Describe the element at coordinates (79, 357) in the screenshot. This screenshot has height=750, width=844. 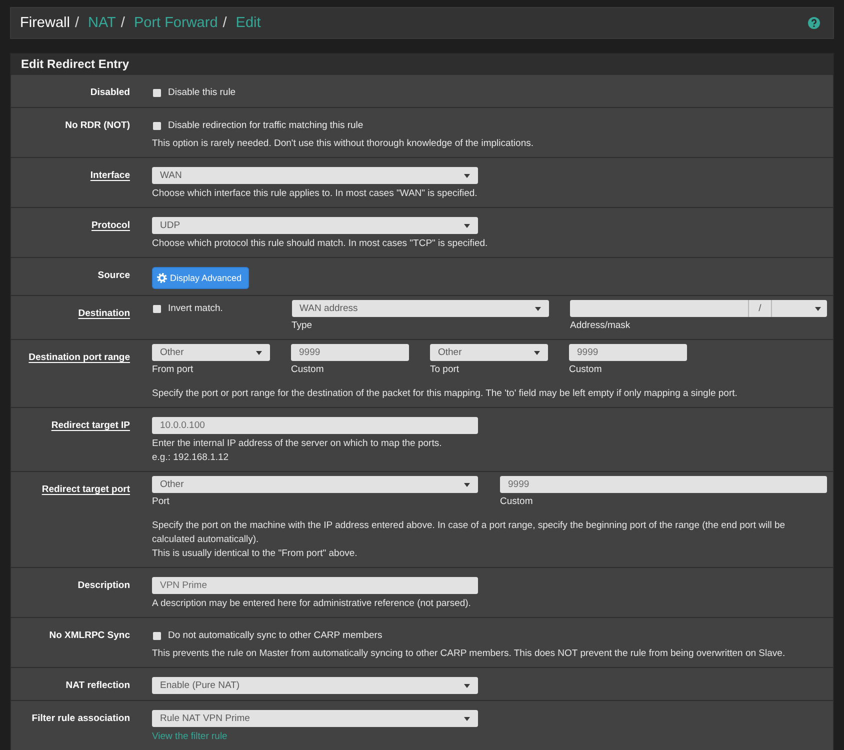
I see `field-label-link: Destination port range` at that location.